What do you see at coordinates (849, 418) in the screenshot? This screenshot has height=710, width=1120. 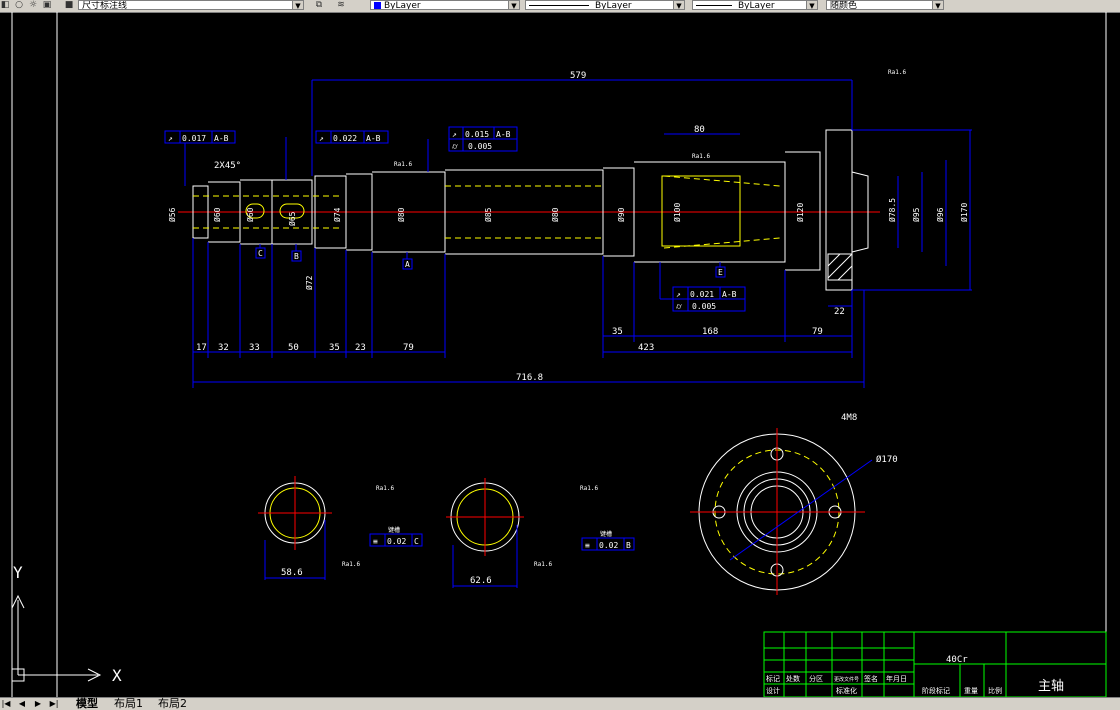 I see `dim-holes: 4M8` at bounding box center [849, 418].